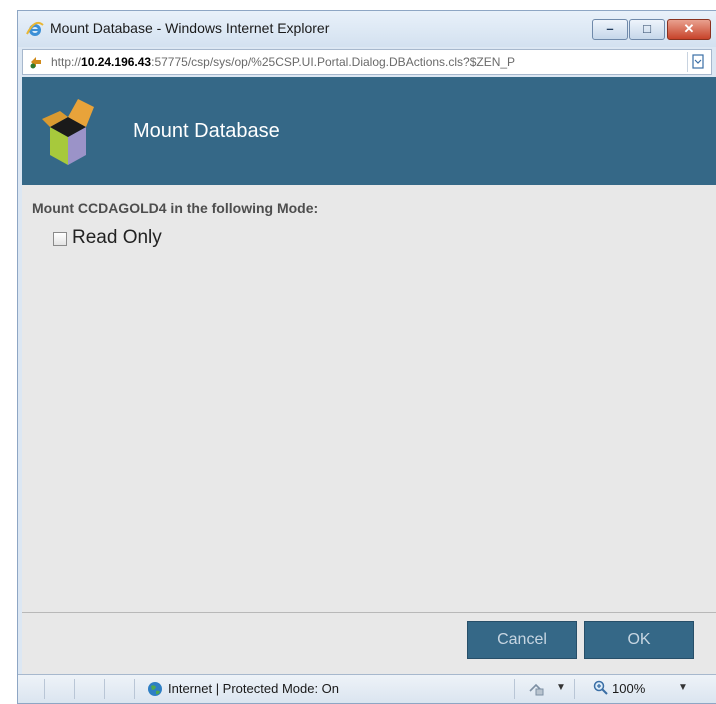 The image size is (716, 704). Describe the element at coordinates (628, 688) in the screenshot. I see `zoom-level: 100%` at that location.